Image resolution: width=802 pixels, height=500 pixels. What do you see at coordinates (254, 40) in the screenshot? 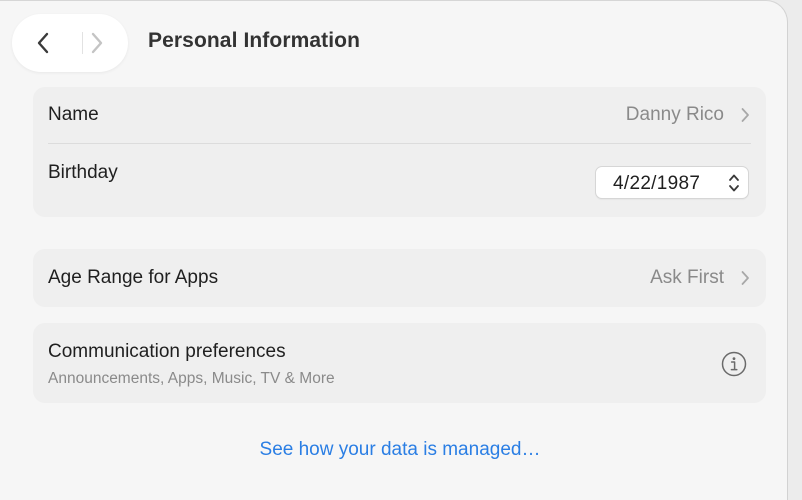
I see `page-title: Personal Information` at bounding box center [254, 40].